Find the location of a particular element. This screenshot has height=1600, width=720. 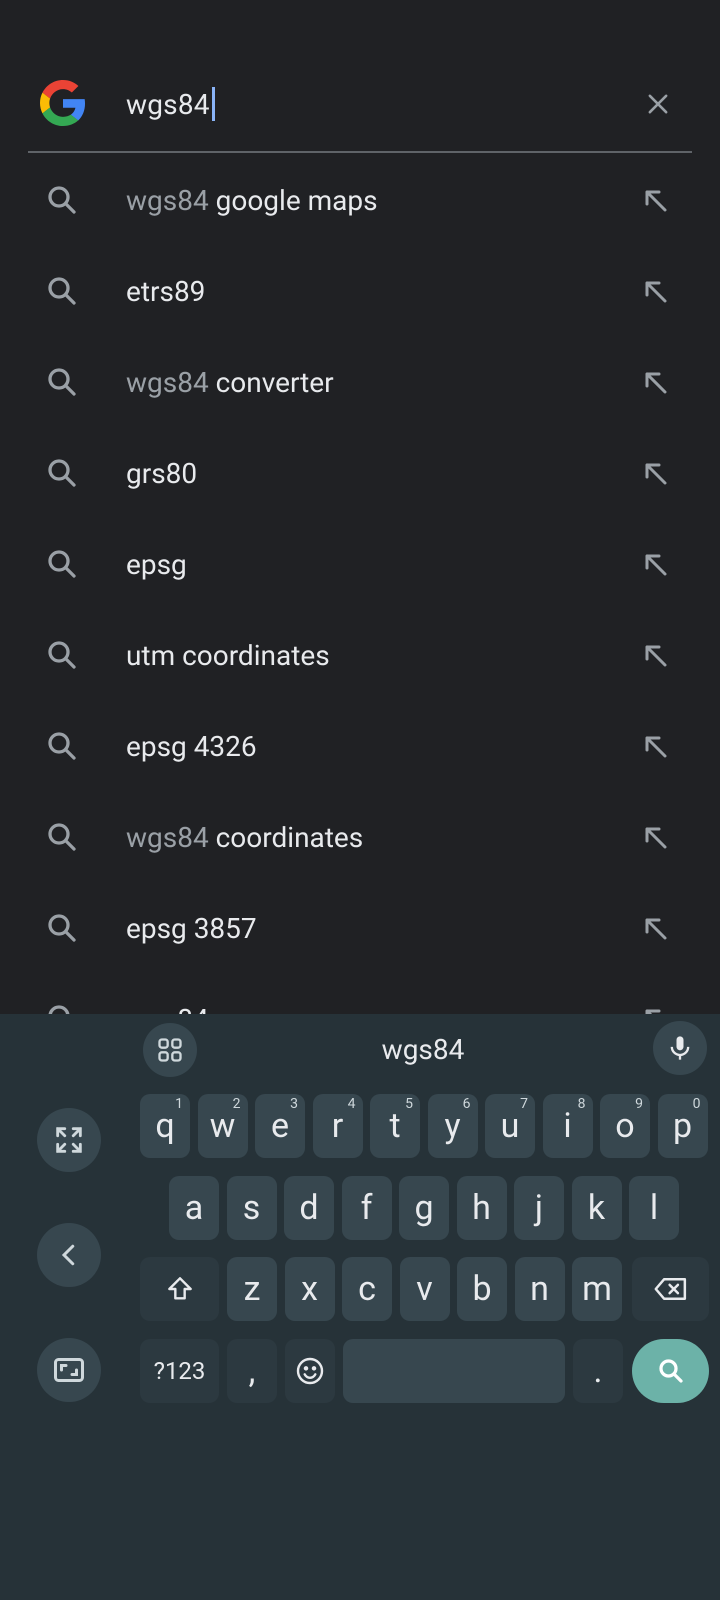

key-label: ?123 is located at coordinates (179, 1371).